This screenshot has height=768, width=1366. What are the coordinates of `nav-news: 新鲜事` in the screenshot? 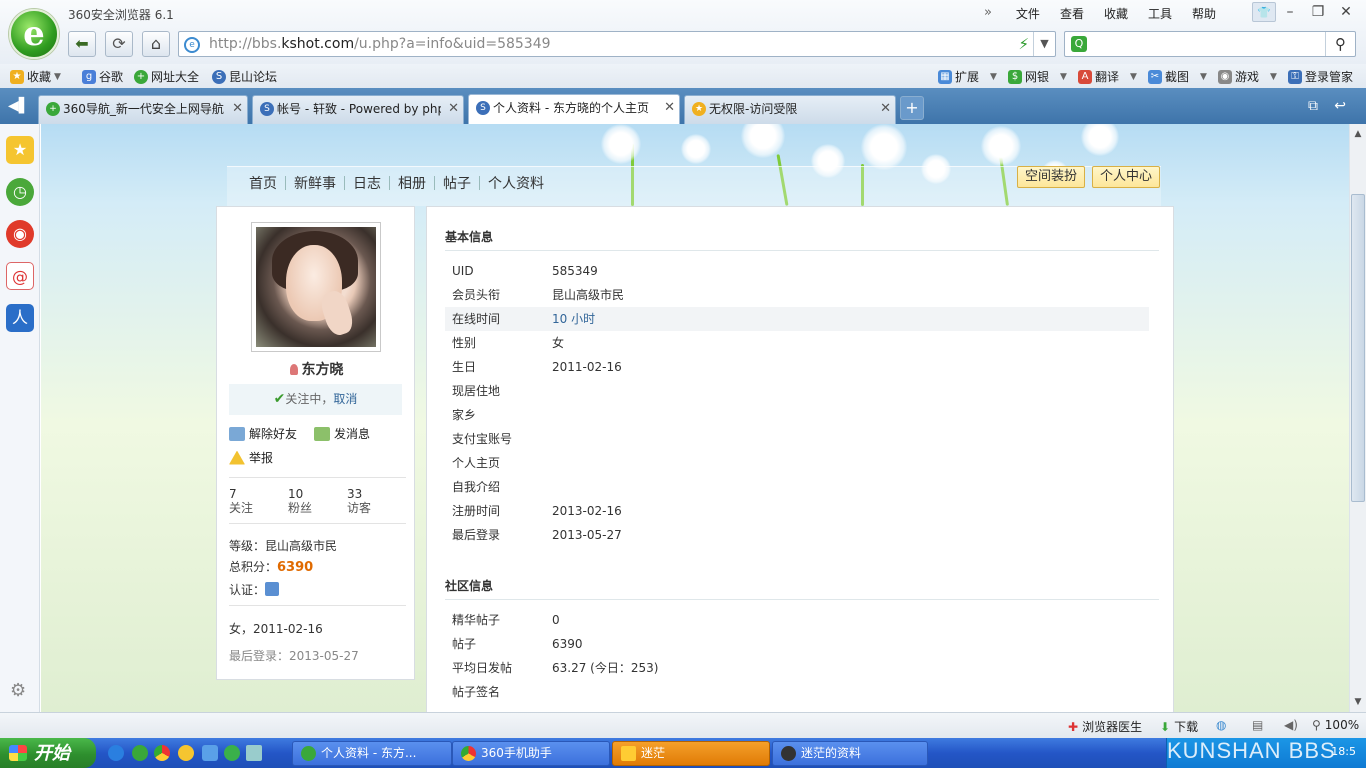 It's located at (315, 183).